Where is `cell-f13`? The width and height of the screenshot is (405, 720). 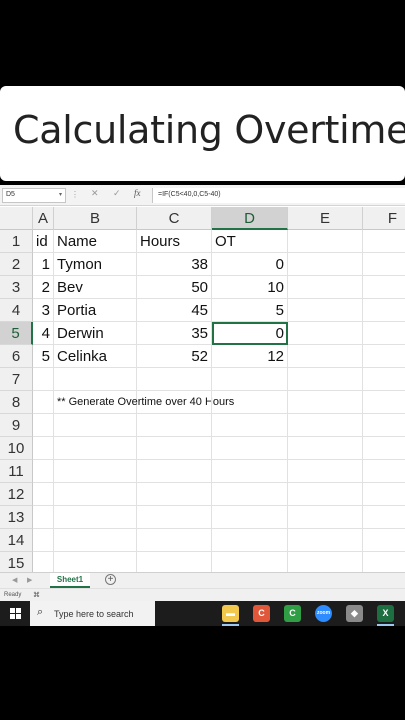 cell-f13 is located at coordinates (384, 517).